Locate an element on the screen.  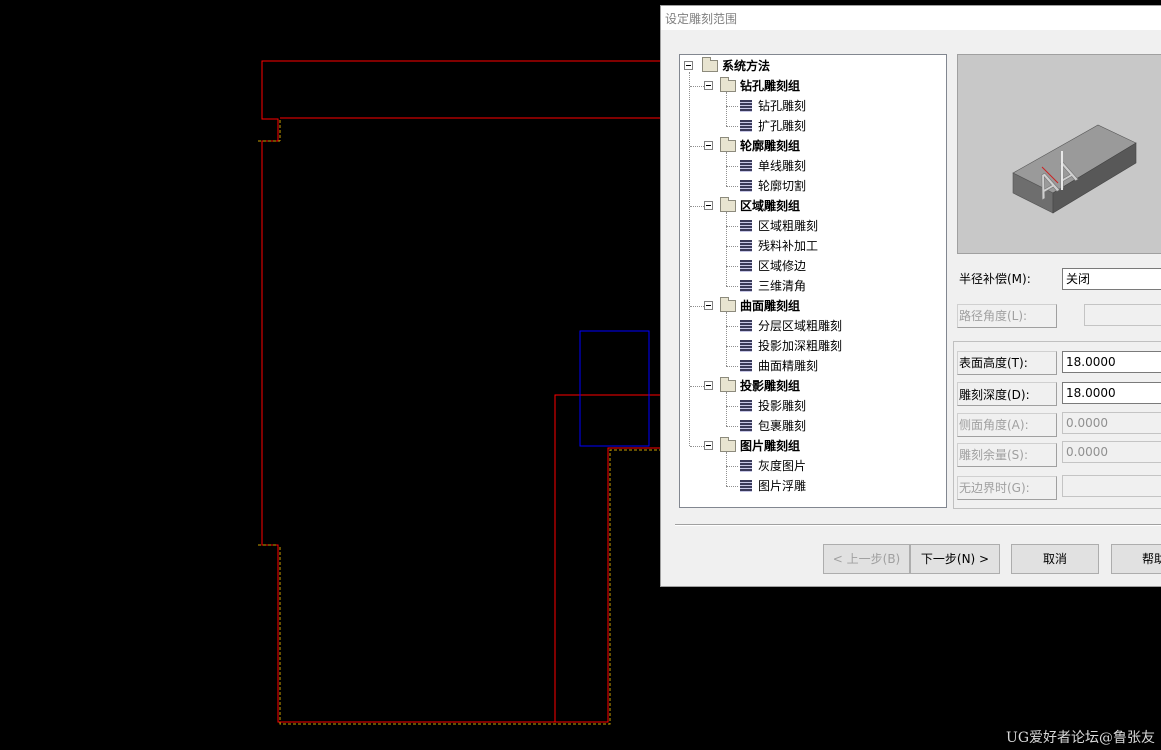
tree-group: 投影雕刻组 is located at coordinates (752, 386).